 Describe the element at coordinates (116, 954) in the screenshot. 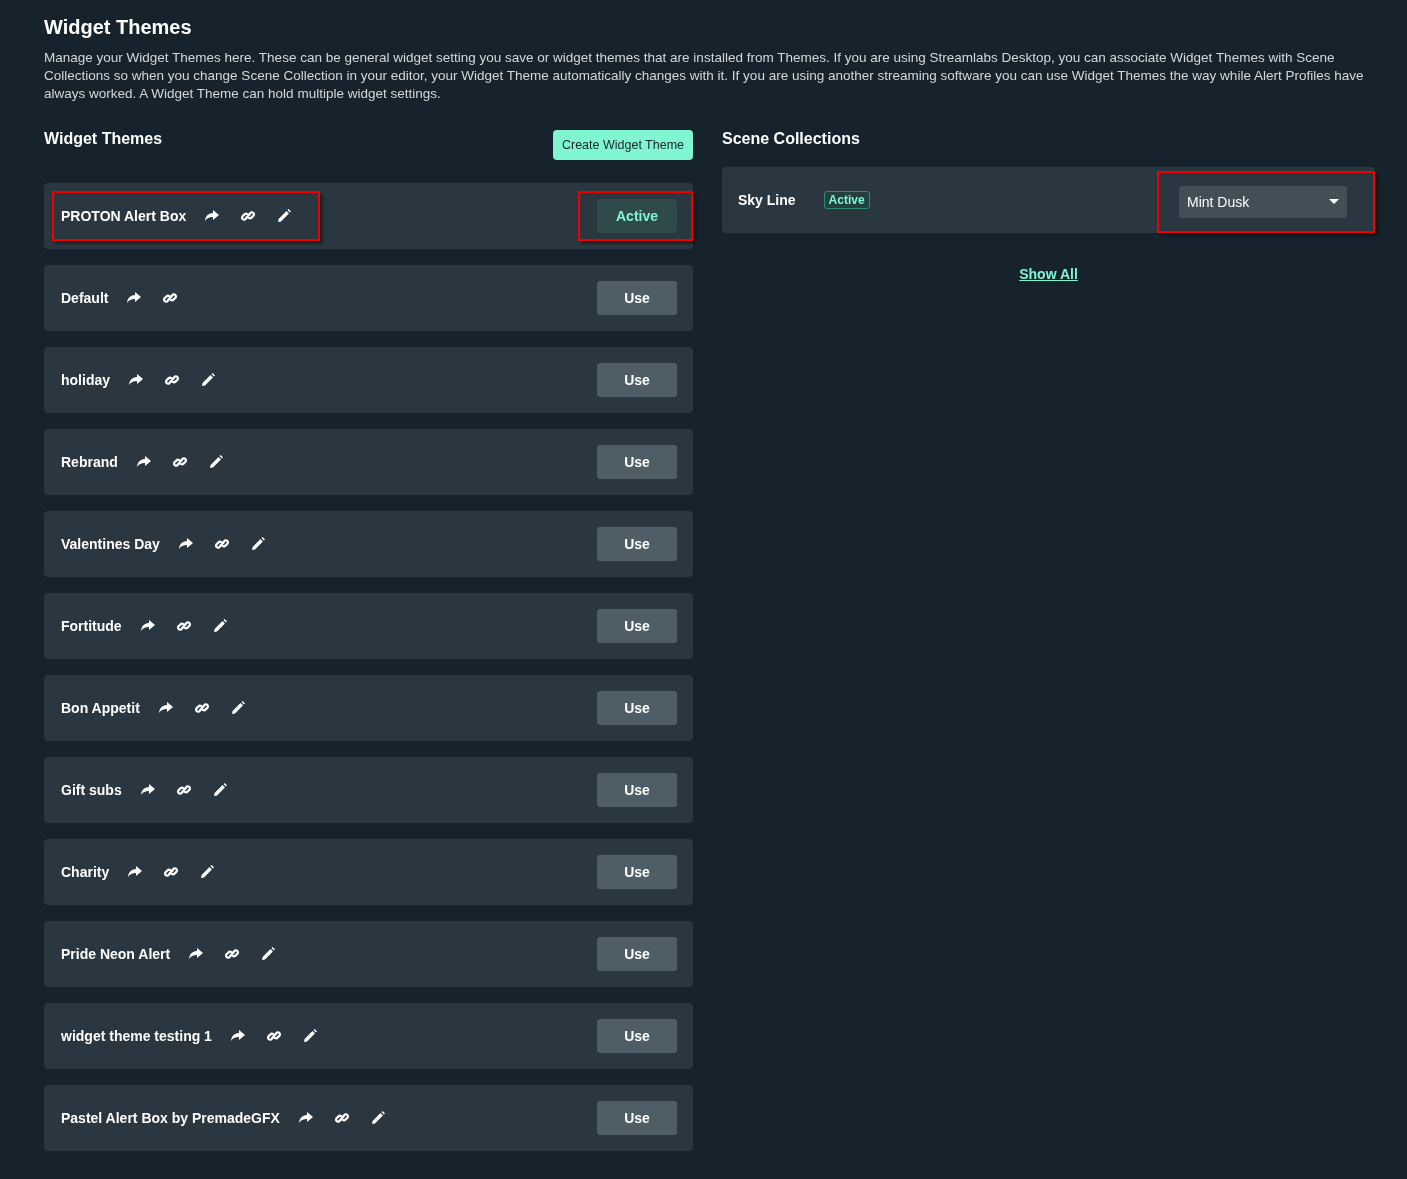

I see `theme-name: Pride Neon Alert` at that location.